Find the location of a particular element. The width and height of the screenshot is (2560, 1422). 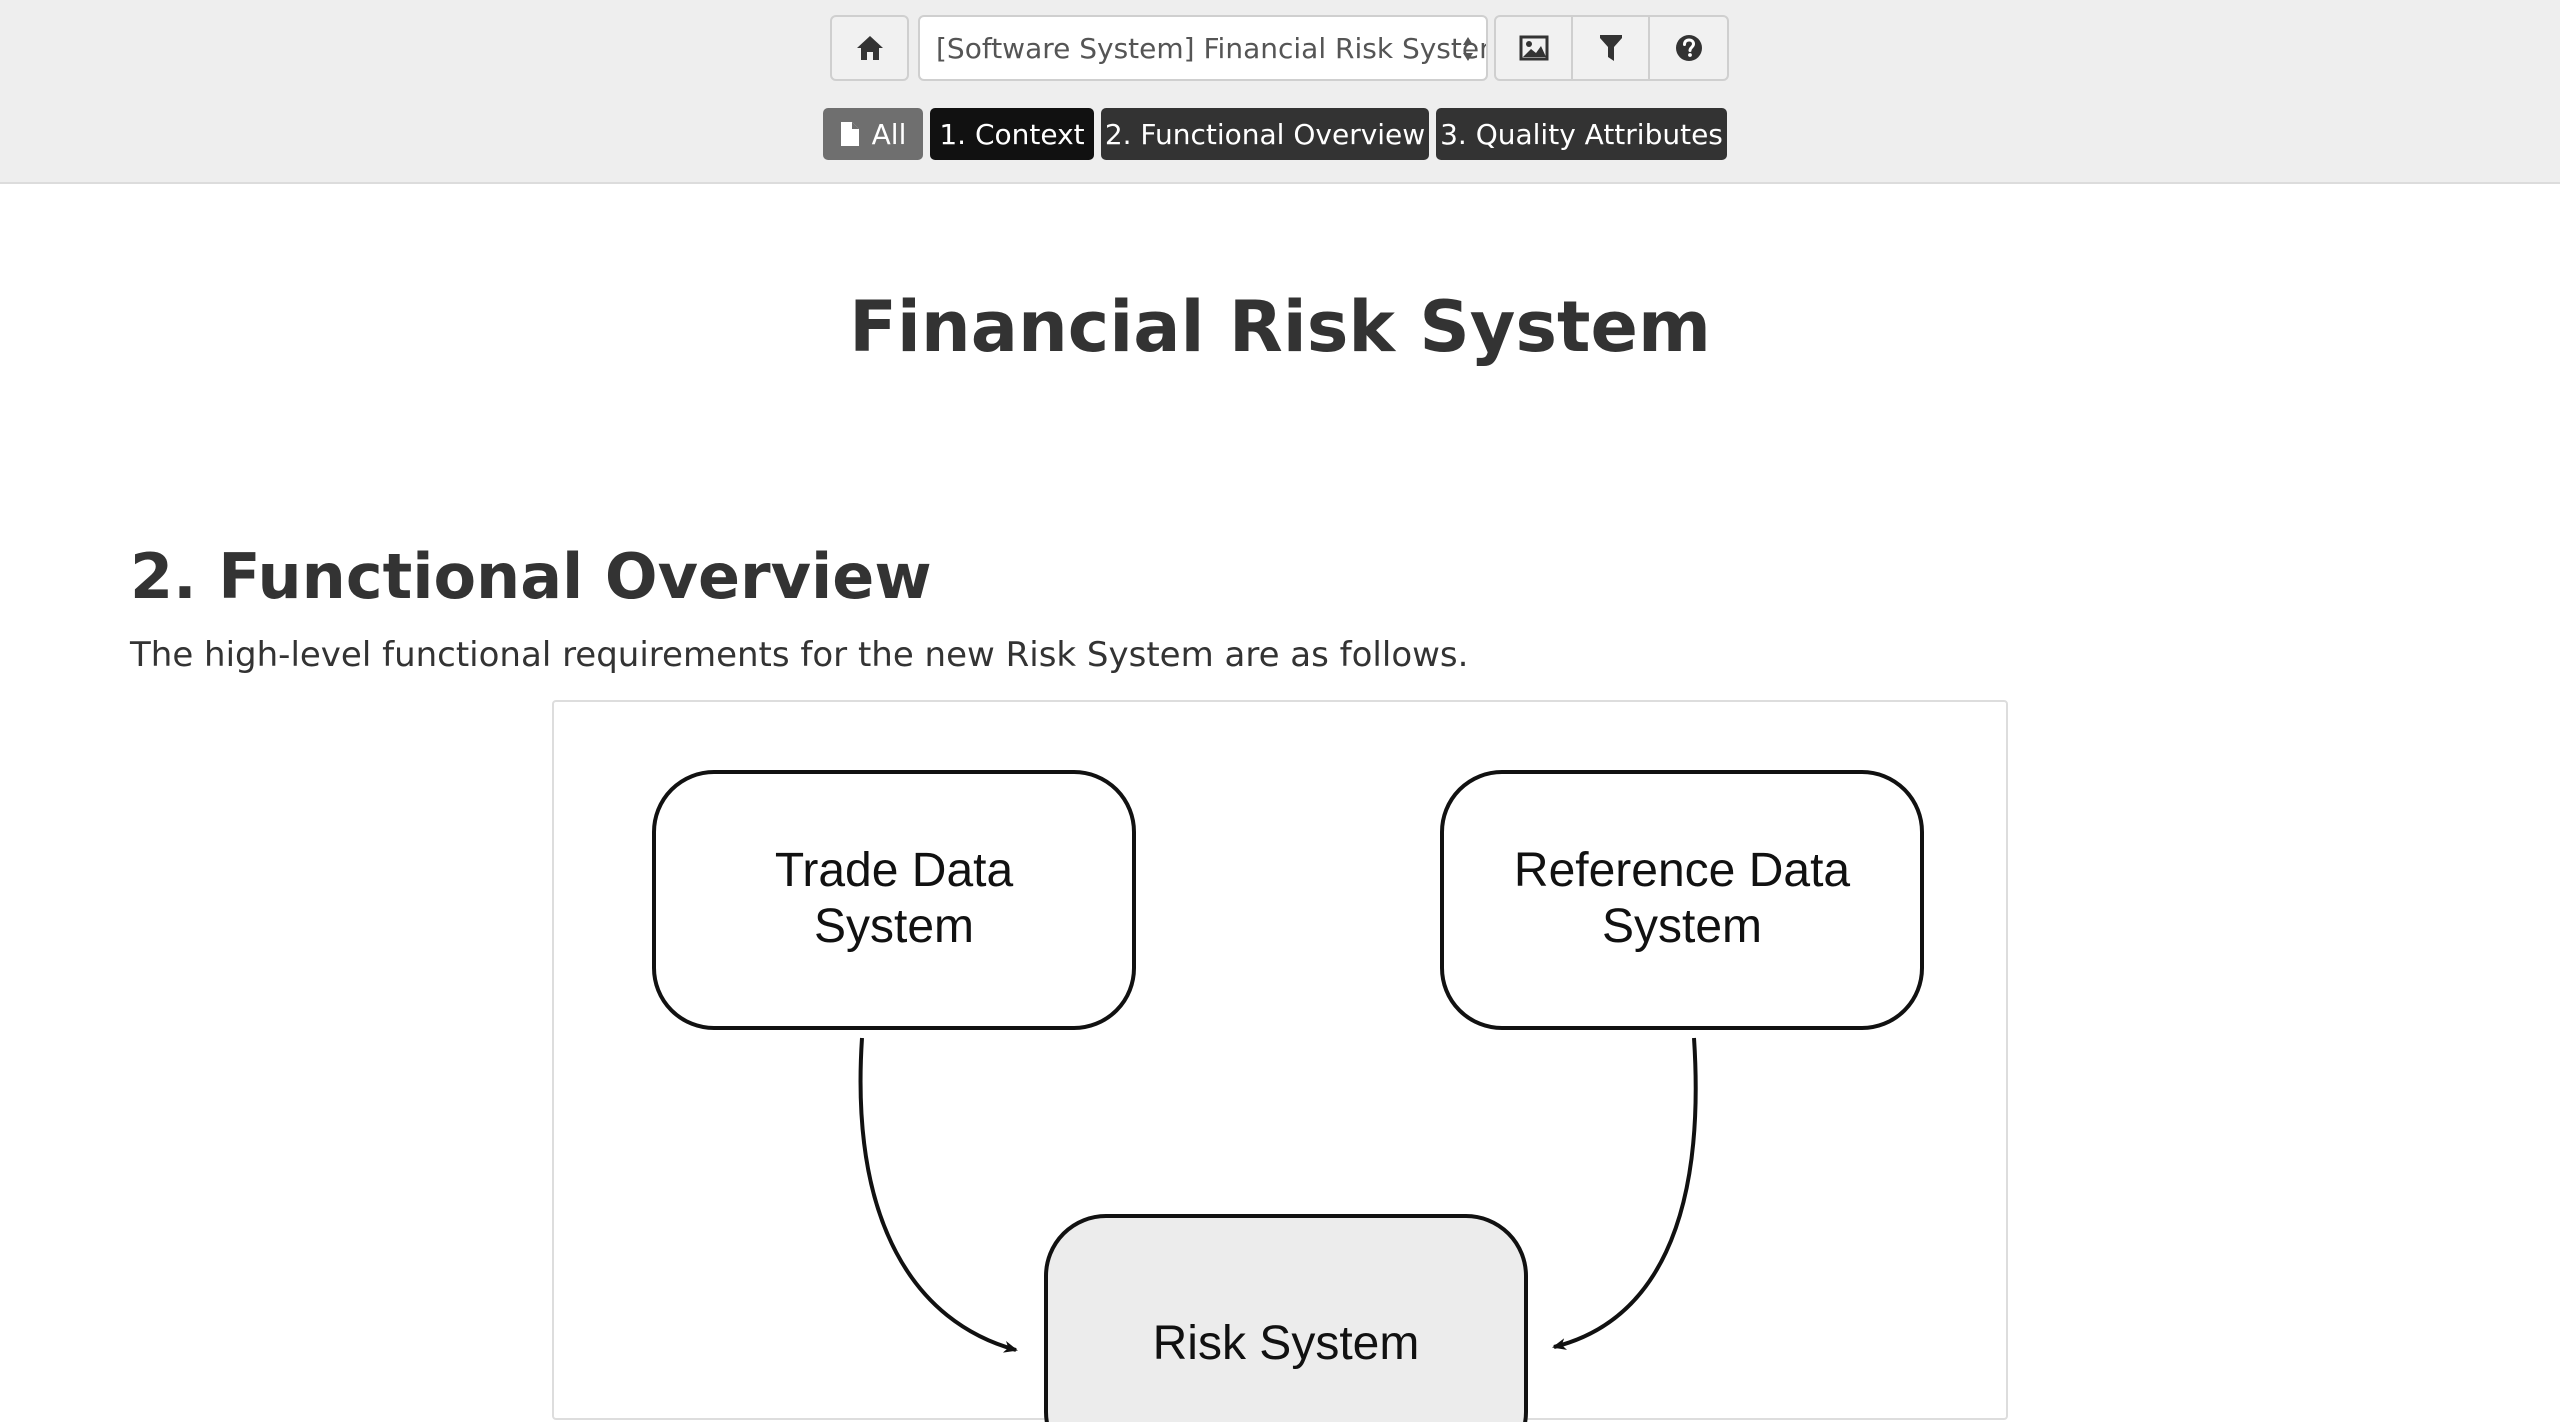

tab-quality-attributes: 3. Quality Attributes is located at coordinates (1581, 134).